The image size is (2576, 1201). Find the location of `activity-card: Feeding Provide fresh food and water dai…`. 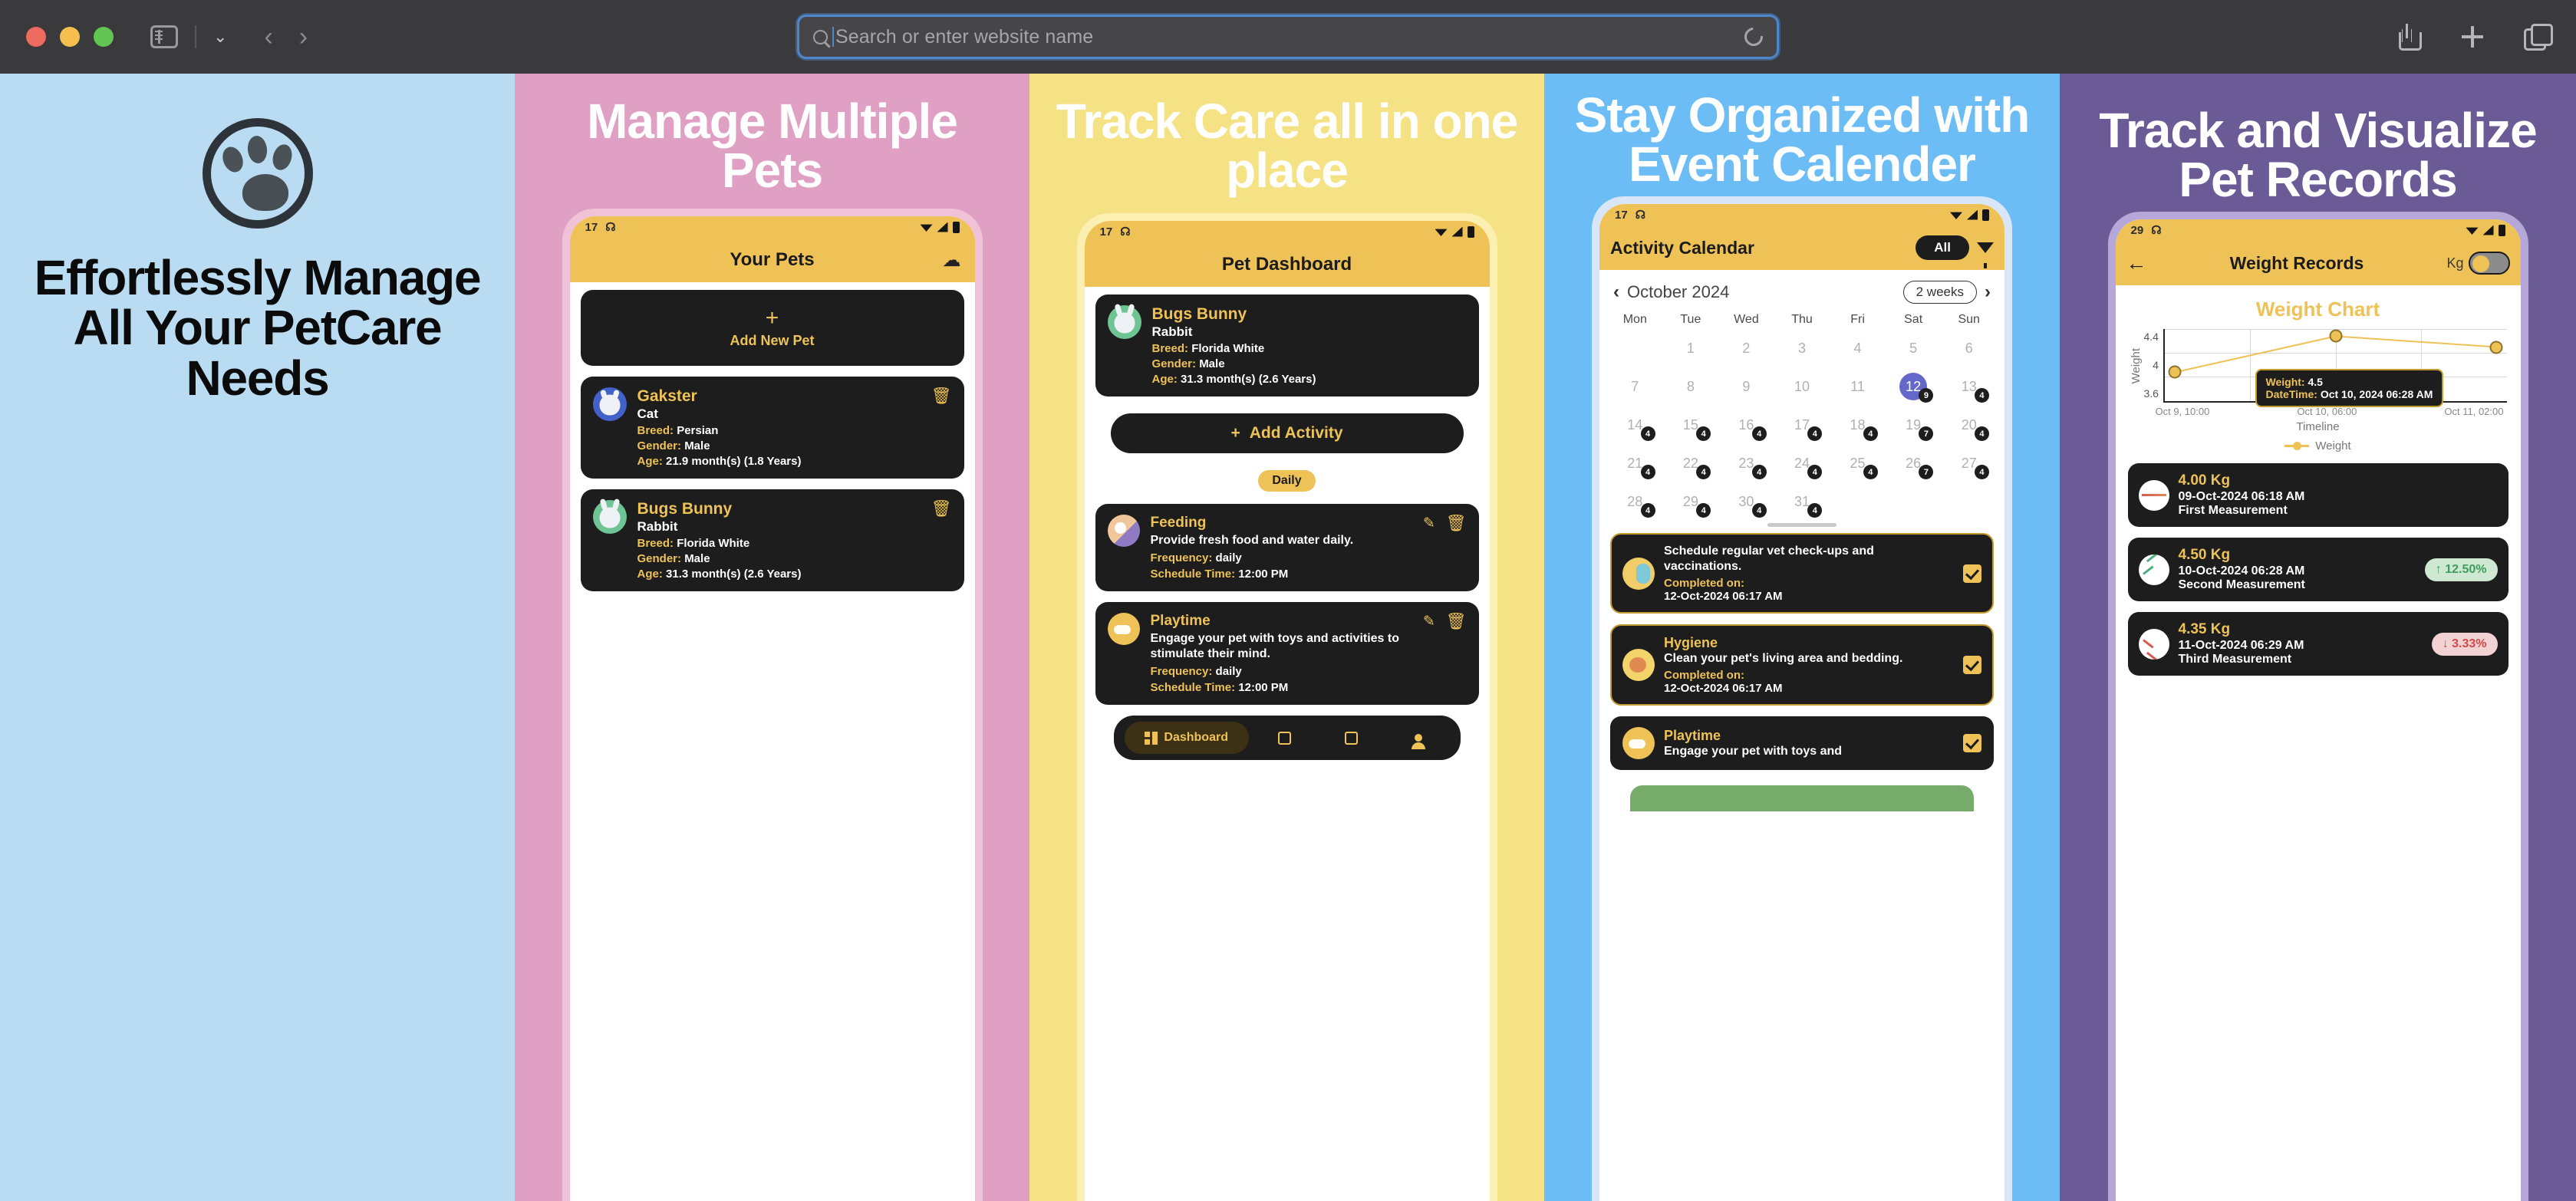

activity-card: Feeding Provide fresh food and water dai… is located at coordinates (1287, 548).